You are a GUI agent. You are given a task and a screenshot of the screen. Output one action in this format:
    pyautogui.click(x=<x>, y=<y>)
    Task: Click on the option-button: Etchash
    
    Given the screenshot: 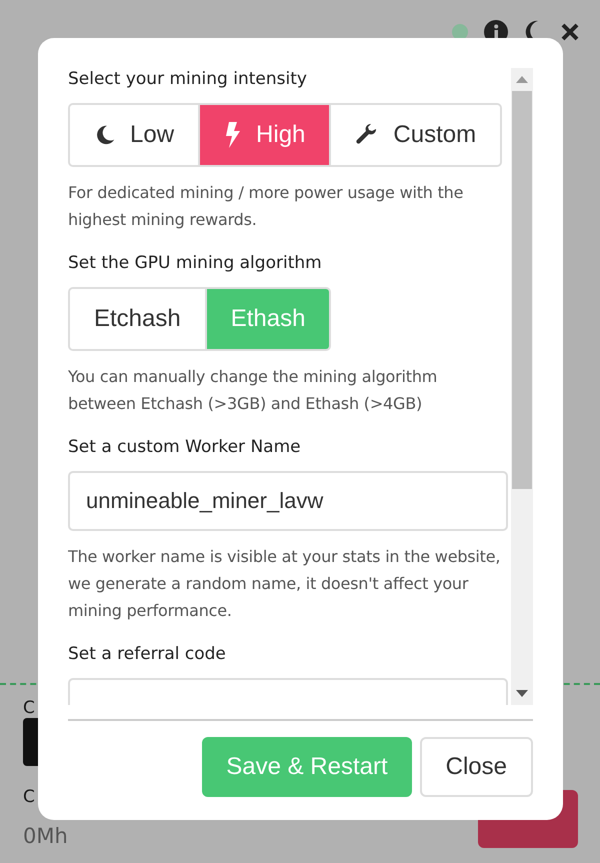 What is the action you would take?
    pyautogui.click(x=138, y=319)
    